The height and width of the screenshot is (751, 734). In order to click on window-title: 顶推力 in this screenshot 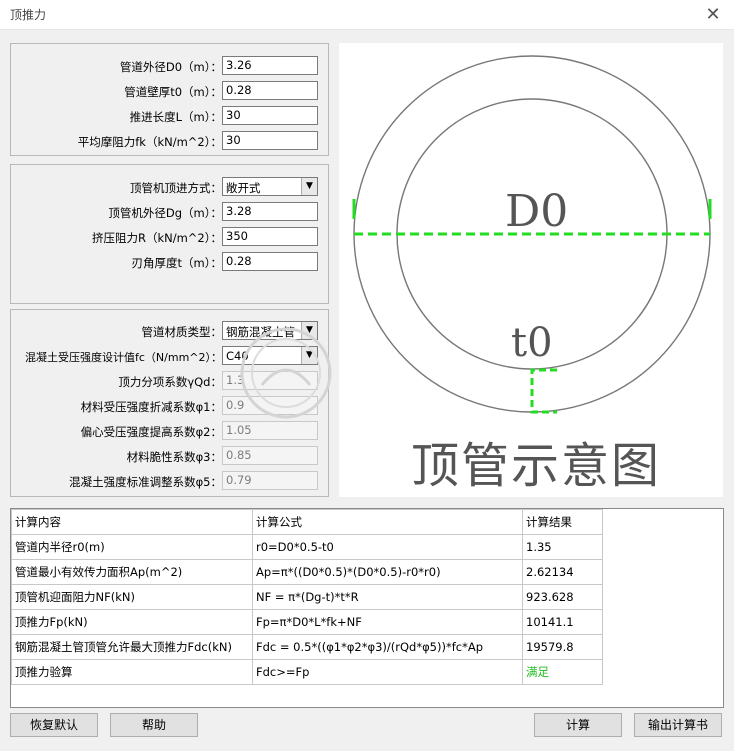, I will do `click(28, 15)`.